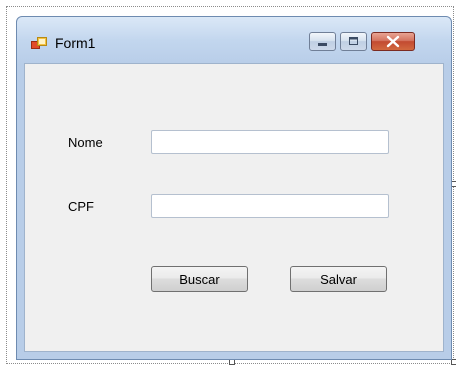 This screenshot has width=456, height=371. What do you see at coordinates (199, 279) in the screenshot?
I see `buscar-button: Buscar` at bounding box center [199, 279].